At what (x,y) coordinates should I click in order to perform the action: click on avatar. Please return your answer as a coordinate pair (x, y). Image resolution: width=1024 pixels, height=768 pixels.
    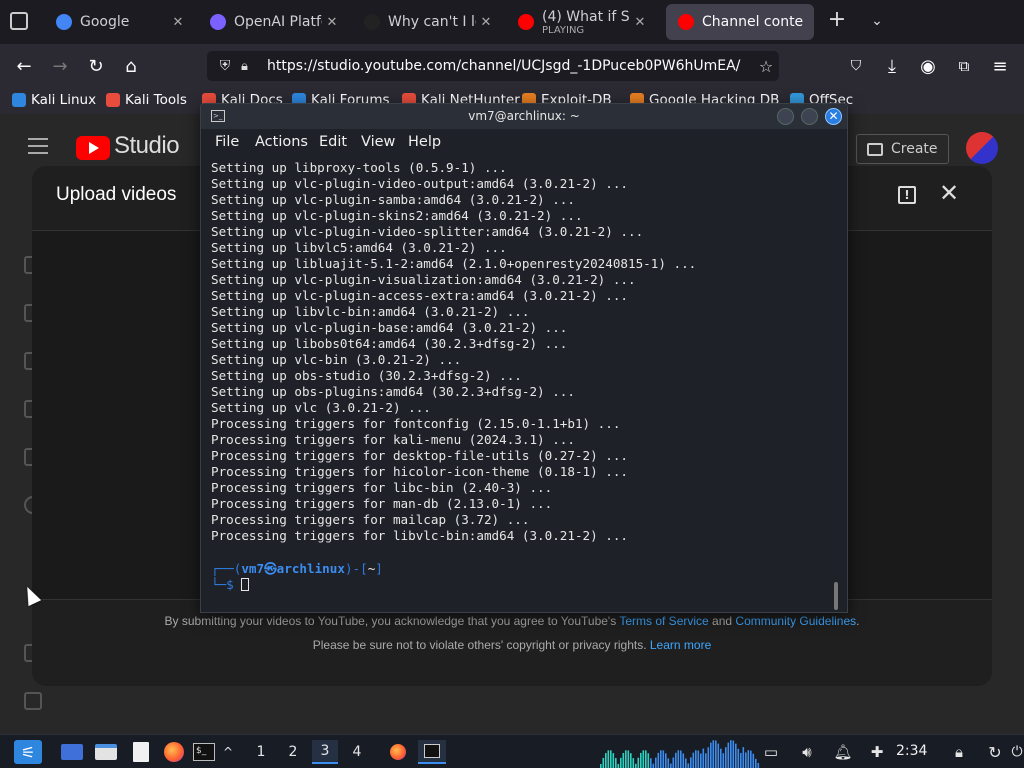
    Looking at the image, I should click on (982, 148).